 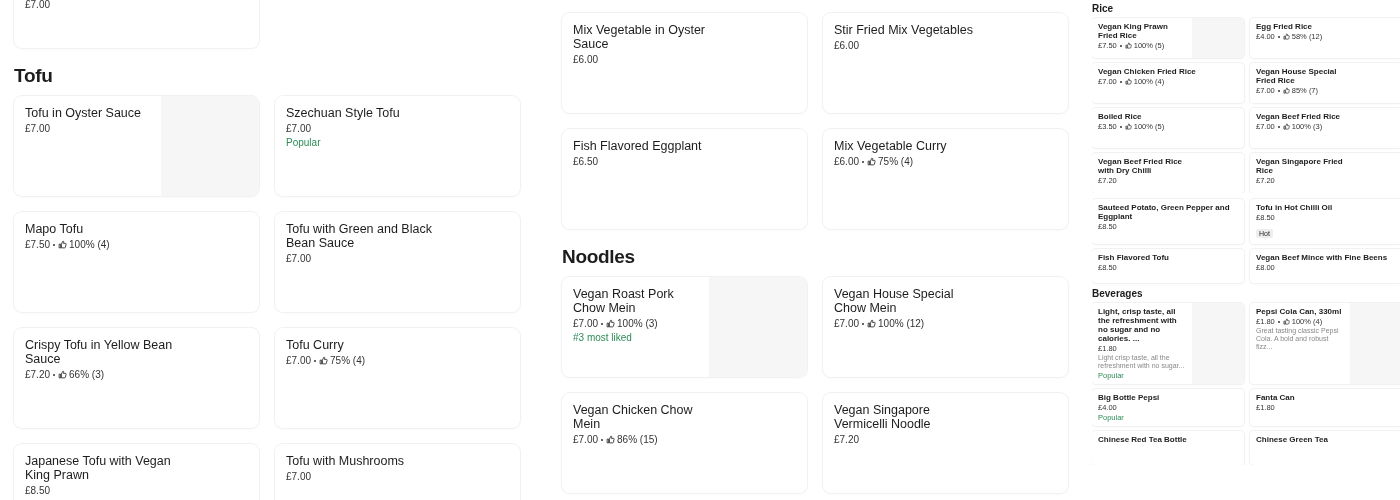 I want to click on item-name: Fish Flavored Tofu, so click(x=1134, y=257).